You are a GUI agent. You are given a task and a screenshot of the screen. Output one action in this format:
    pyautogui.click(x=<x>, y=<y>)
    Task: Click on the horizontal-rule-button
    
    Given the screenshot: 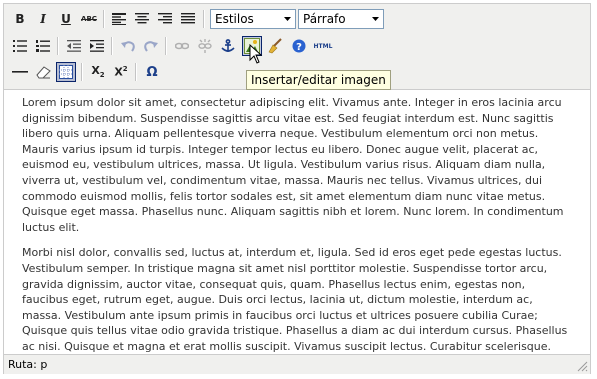 What is the action you would take?
    pyautogui.click(x=20, y=72)
    